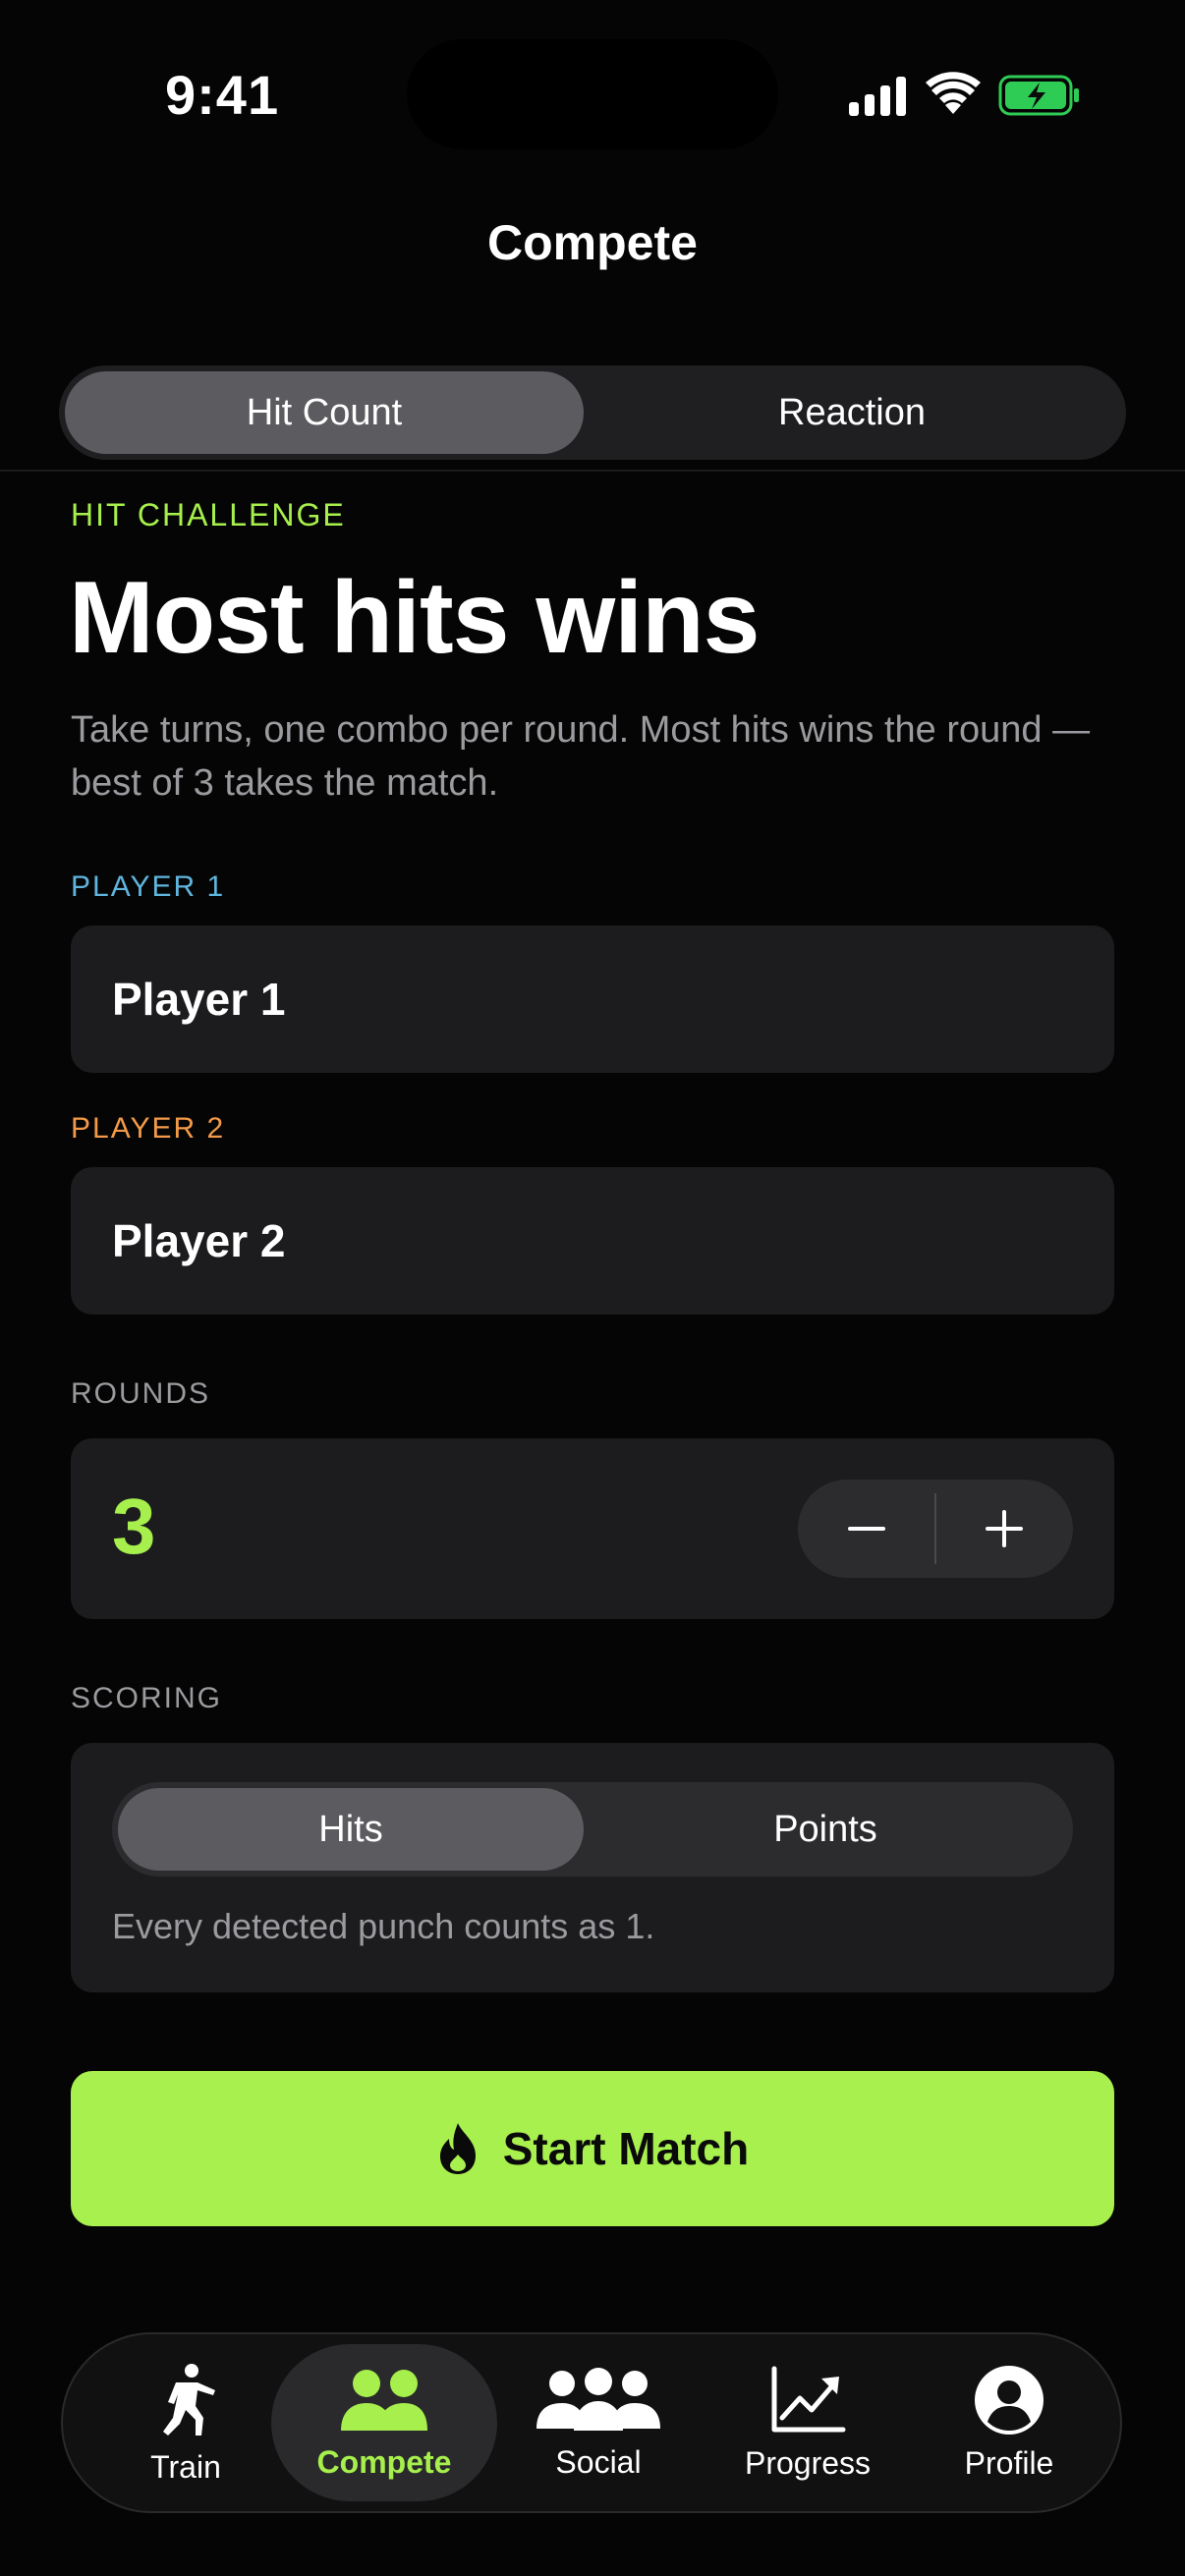 The image size is (1185, 2576). I want to click on scoring-note: Every detected punch counts as 1., so click(384, 1926).